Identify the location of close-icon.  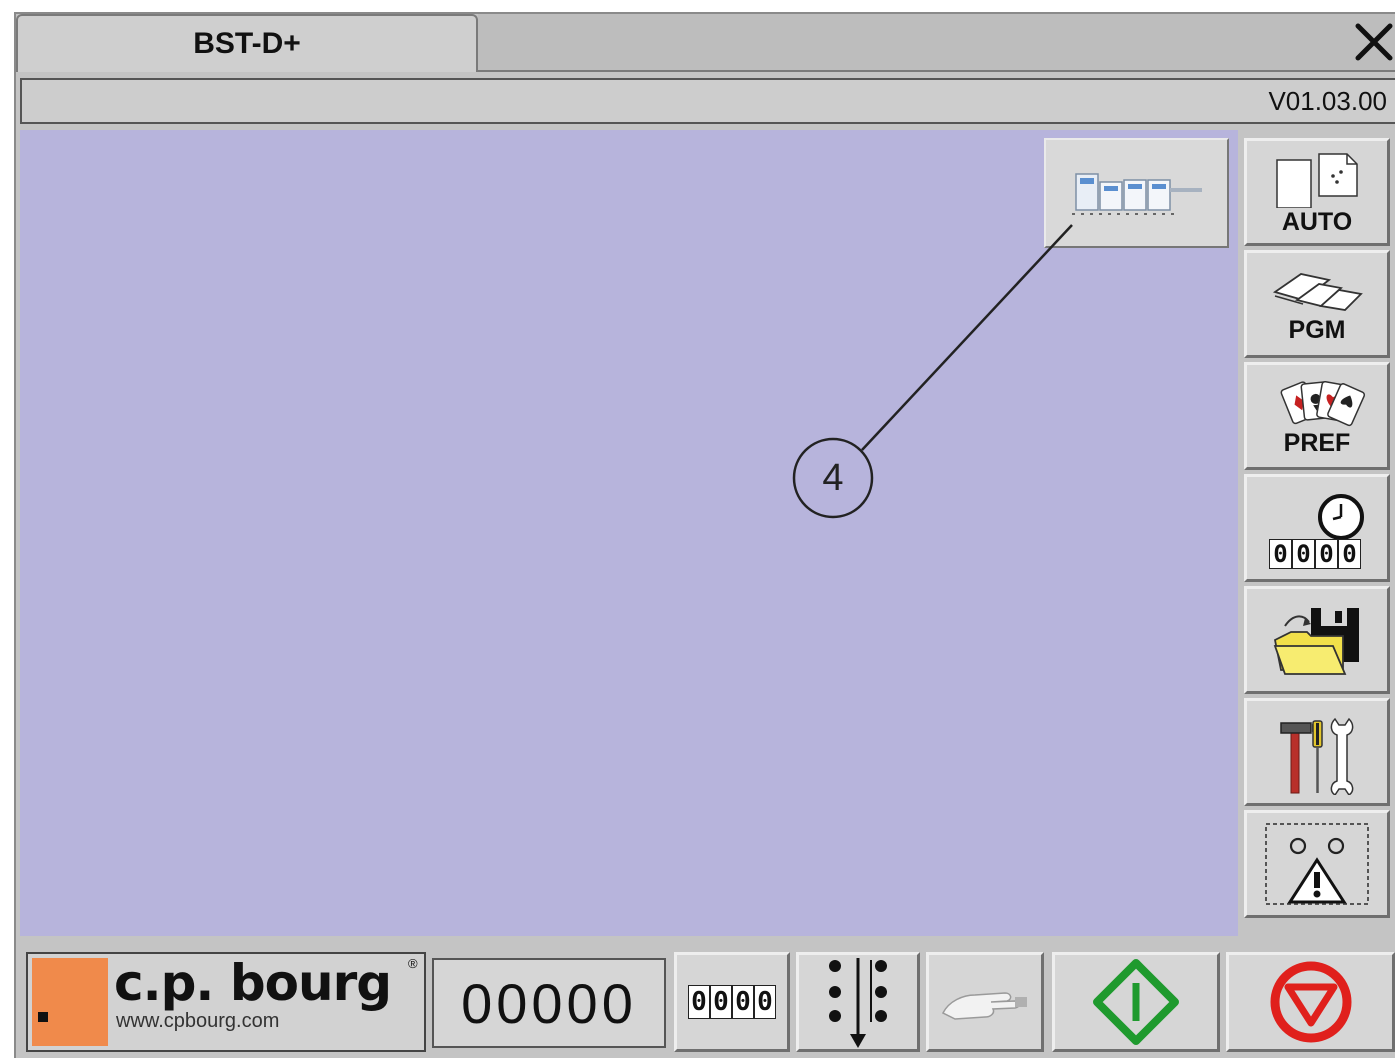
(1373, 42).